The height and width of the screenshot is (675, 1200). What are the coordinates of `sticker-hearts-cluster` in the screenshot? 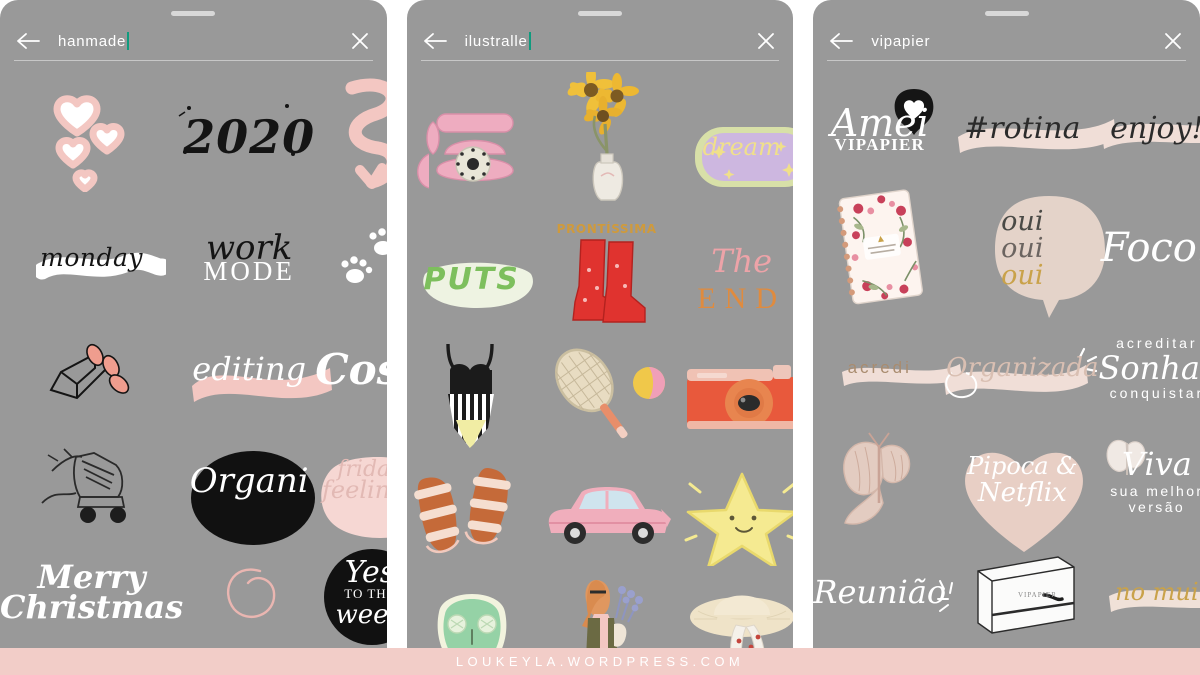 It's located at (91, 137).